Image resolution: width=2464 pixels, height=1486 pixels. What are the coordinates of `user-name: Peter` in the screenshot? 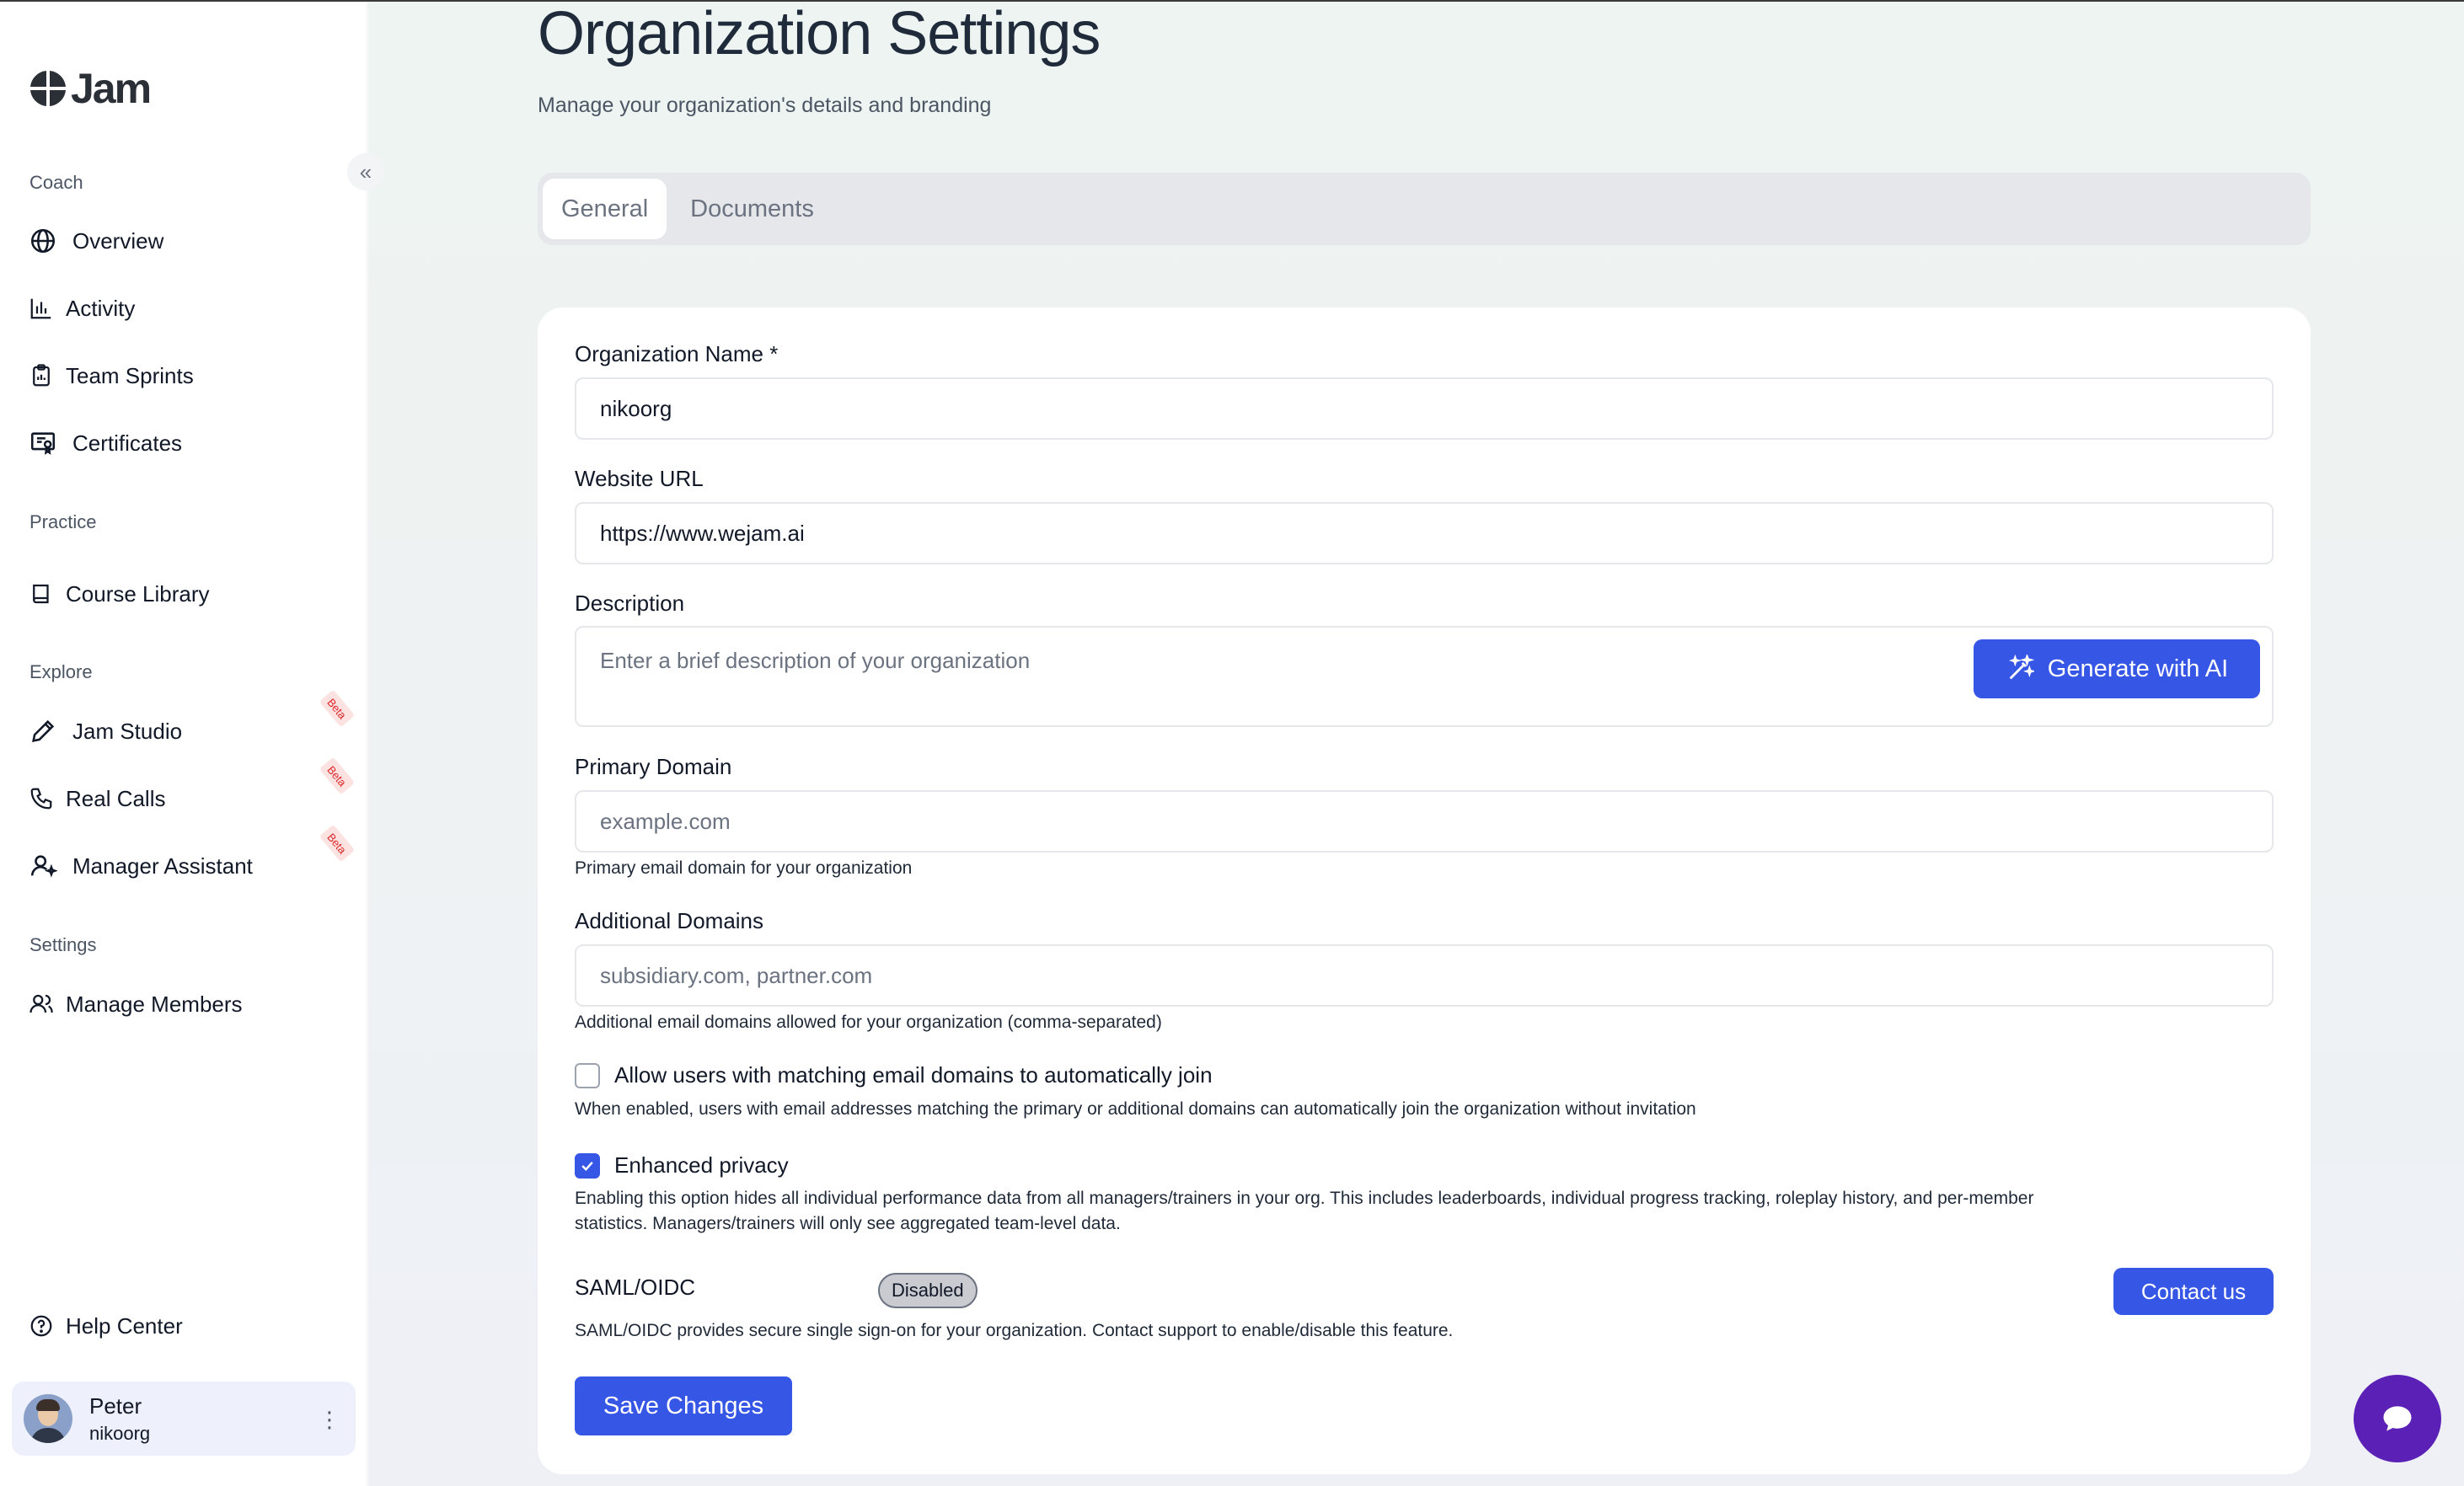 It's located at (115, 1405).